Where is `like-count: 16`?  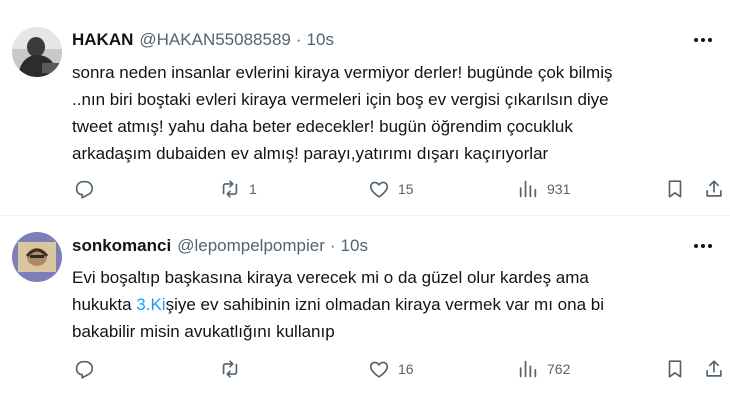 like-count: 16 is located at coordinates (406, 369).